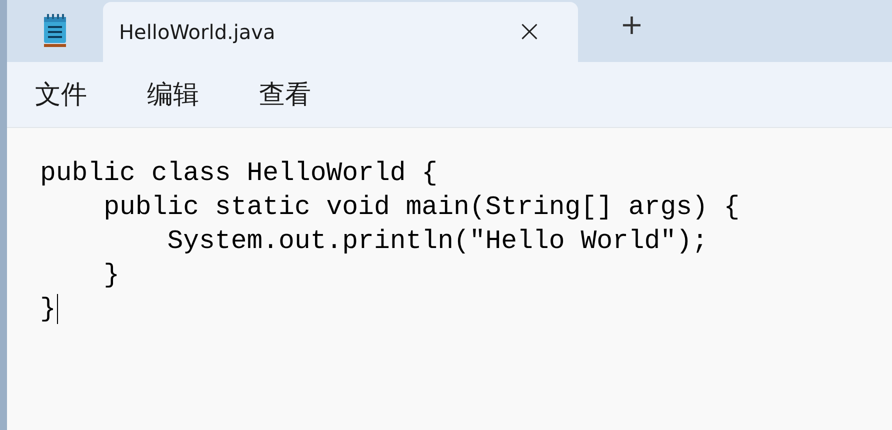 The image size is (892, 430). Describe the element at coordinates (421, 207) in the screenshot. I see `code-line: public static void main(String[] args) {` at that location.